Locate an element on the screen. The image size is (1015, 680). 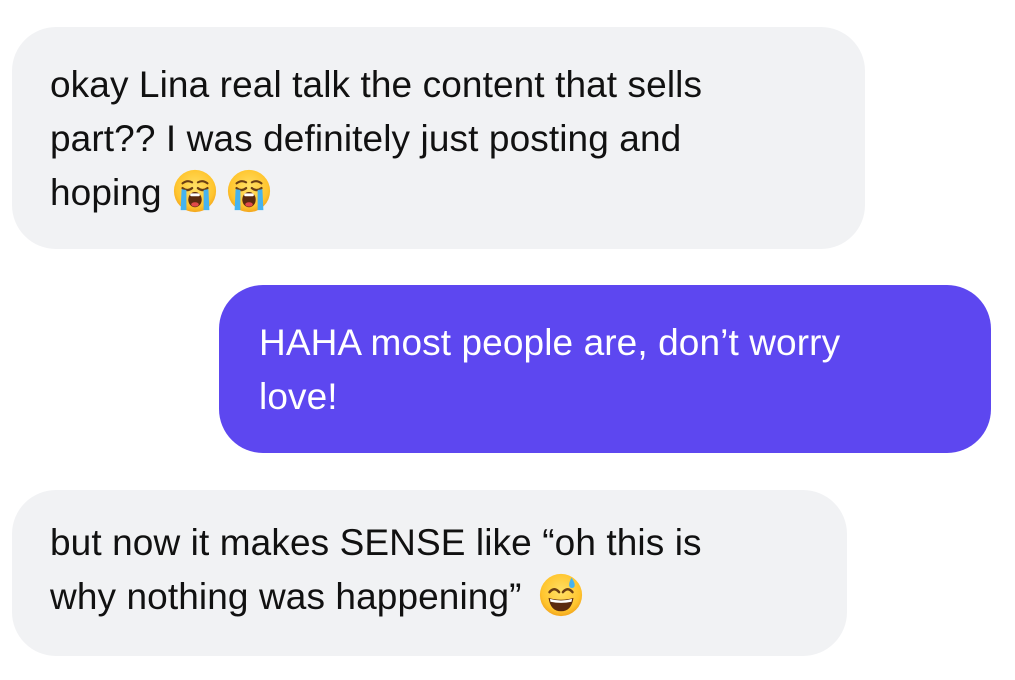
message-text-line: but now it makes SENSE like “oh this is is located at coordinates (376, 542).